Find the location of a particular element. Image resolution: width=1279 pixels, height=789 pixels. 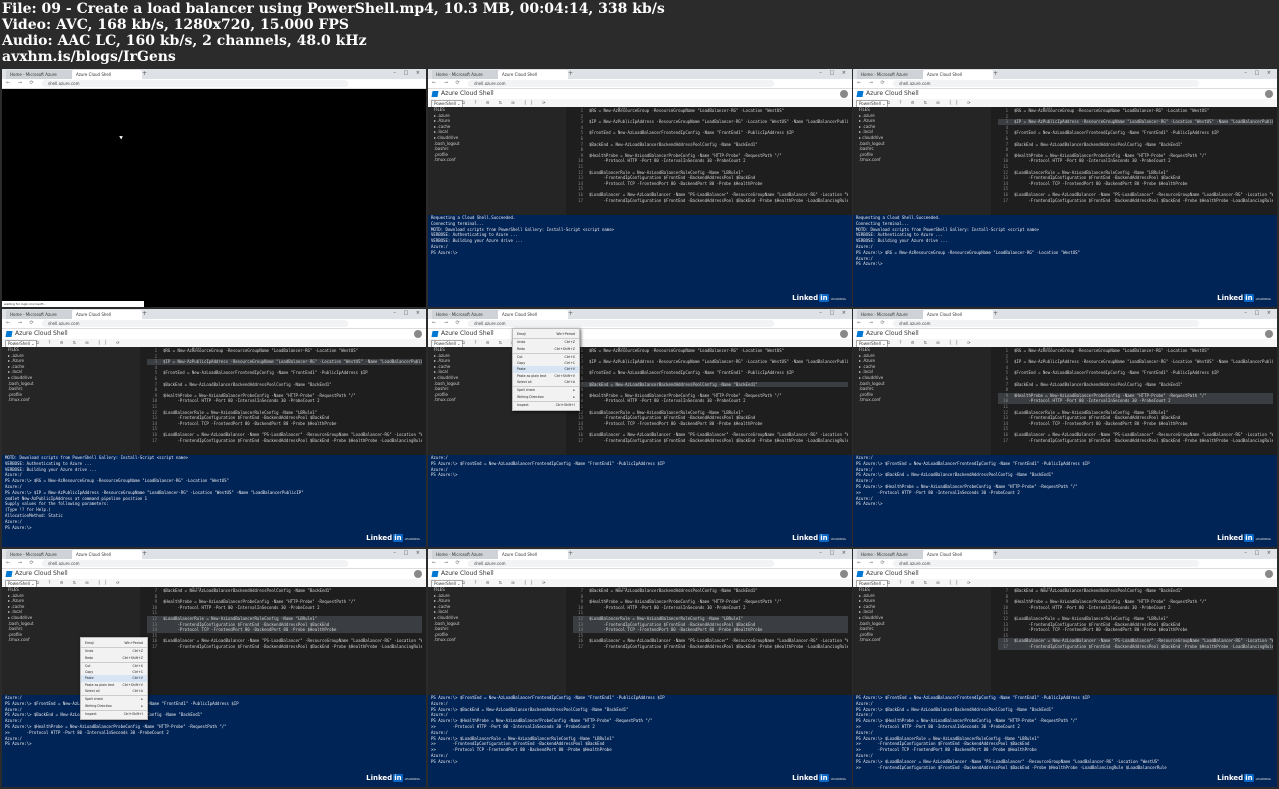

context-menu-item: Redo Ctrl+Shift+Z is located at coordinates (114, 658).